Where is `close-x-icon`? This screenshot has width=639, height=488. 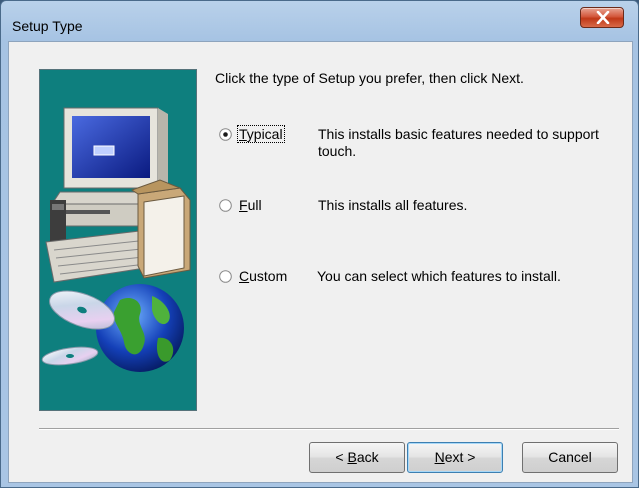 close-x-icon is located at coordinates (603, 17).